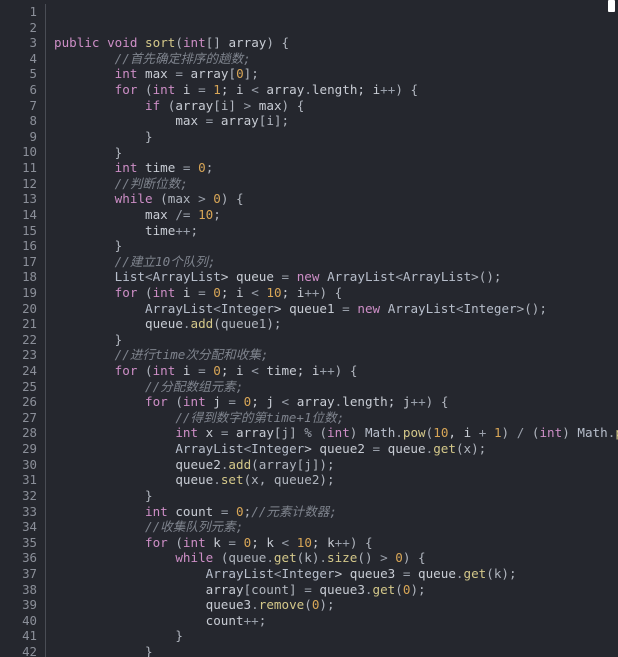 The height and width of the screenshot is (657, 618). Describe the element at coordinates (23, 90) in the screenshot. I see `line-number: 6` at that location.